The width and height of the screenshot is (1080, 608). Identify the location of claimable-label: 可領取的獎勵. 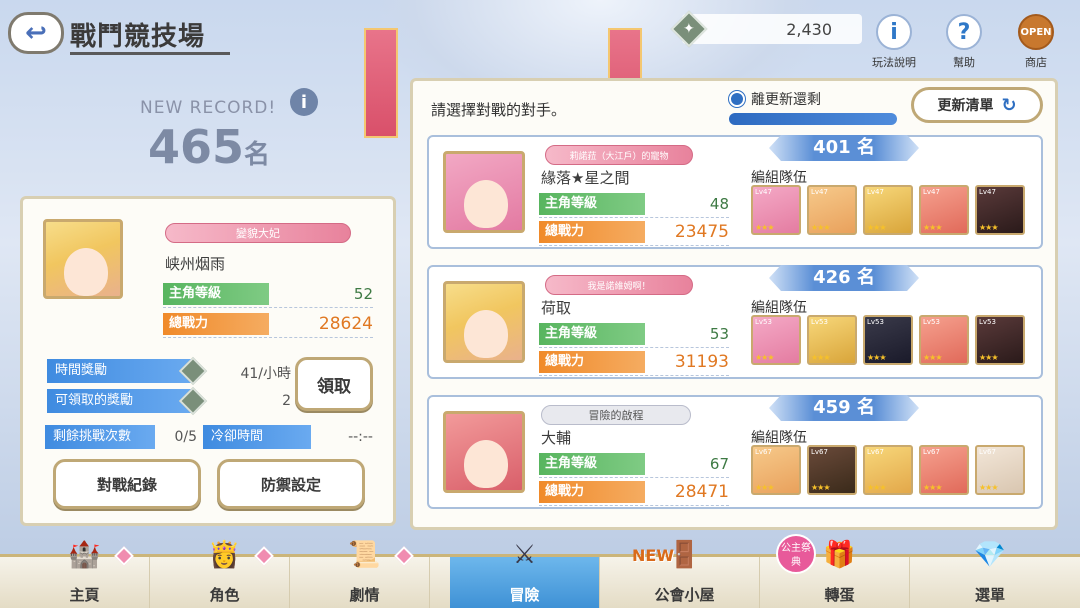
(120, 401).